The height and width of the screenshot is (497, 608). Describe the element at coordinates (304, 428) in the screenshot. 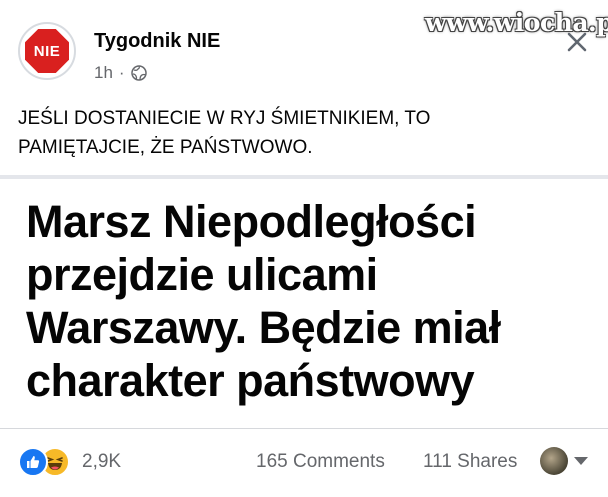

I see `divider` at that location.